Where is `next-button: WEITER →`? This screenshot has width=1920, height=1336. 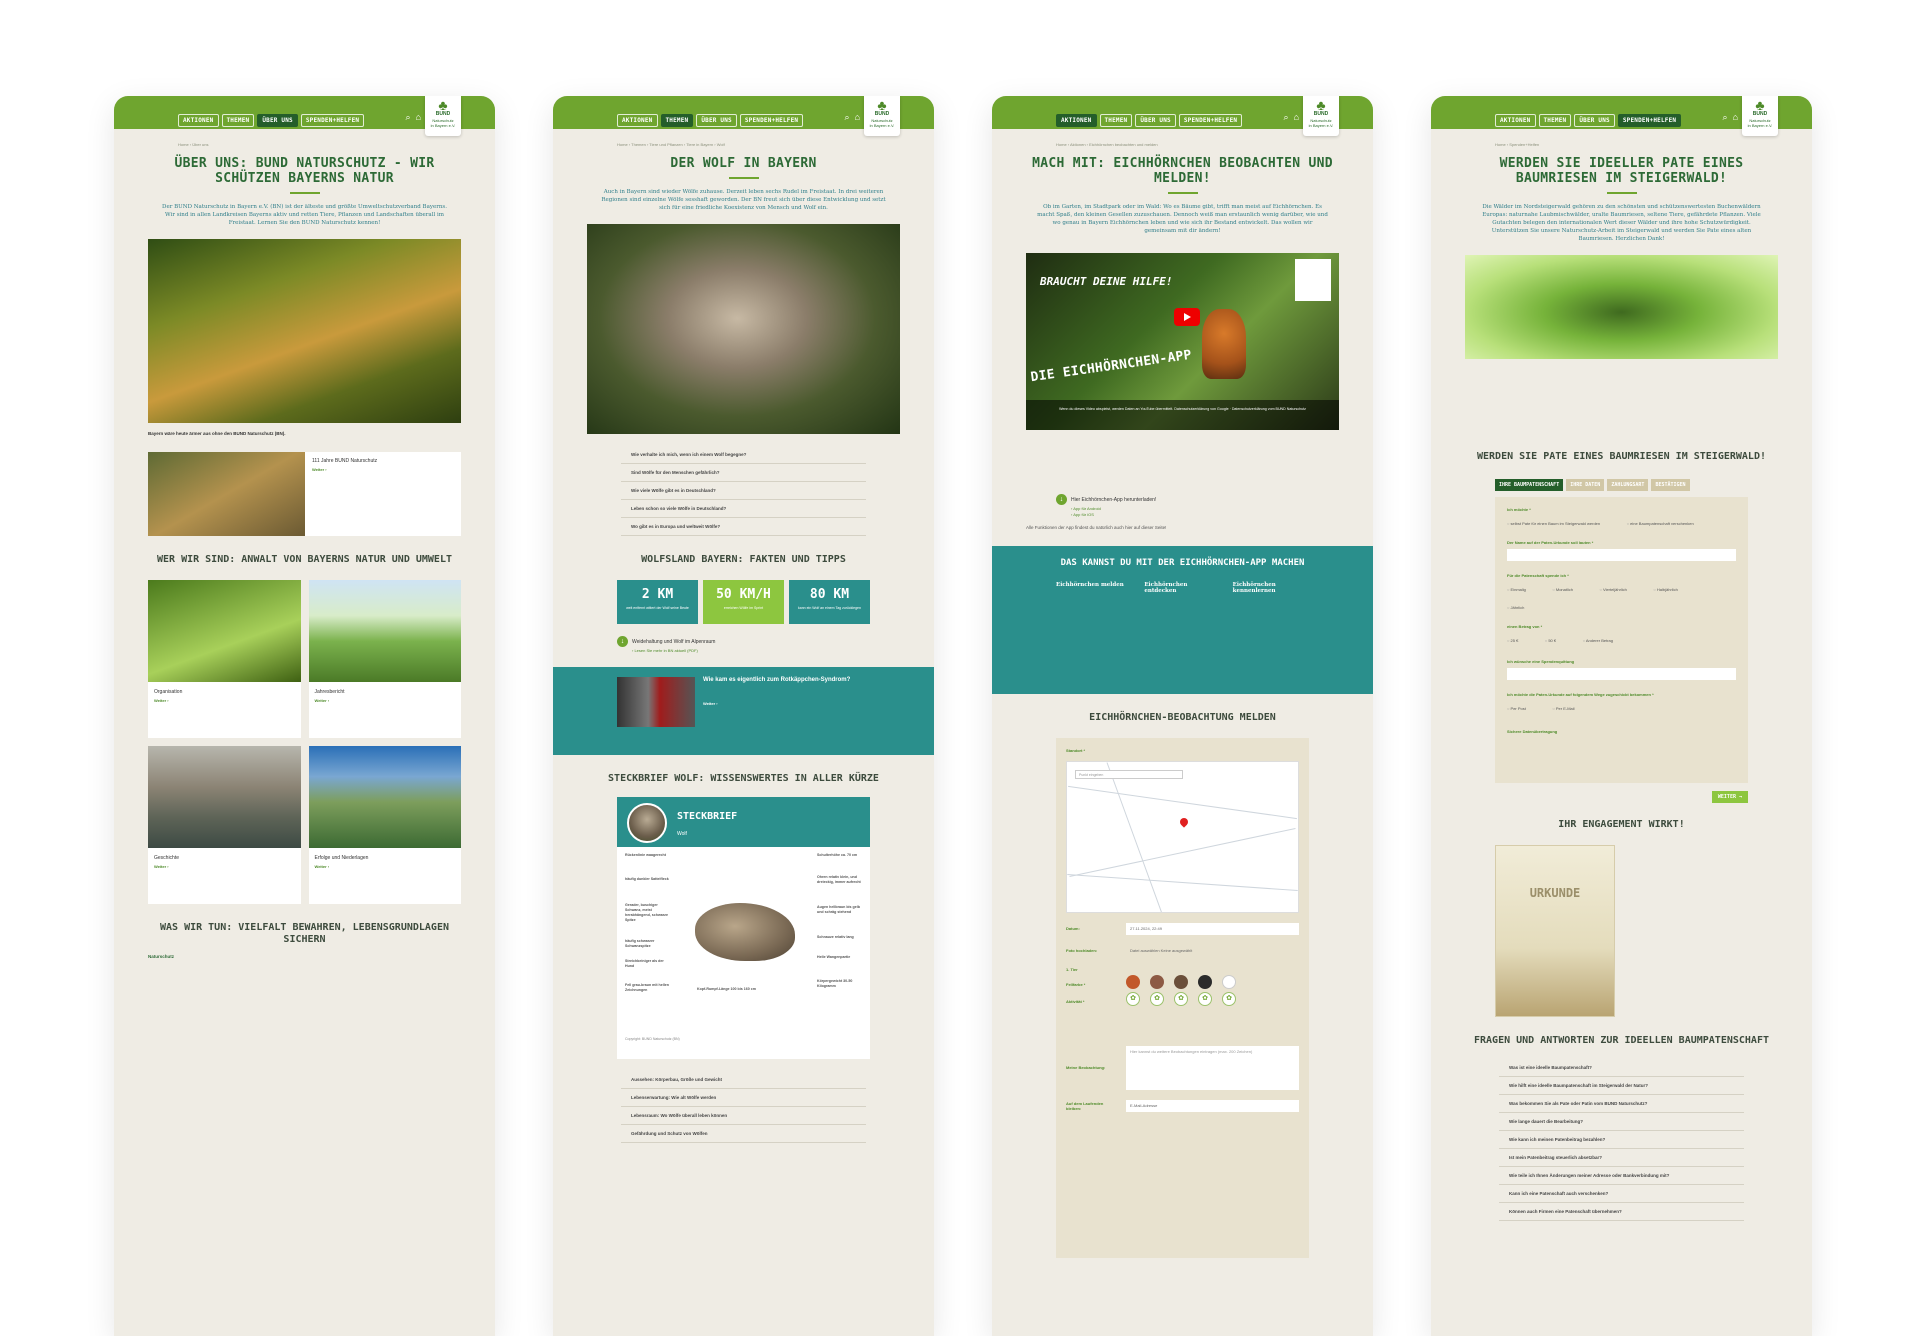
next-button: WEITER → is located at coordinates (1729, 797).